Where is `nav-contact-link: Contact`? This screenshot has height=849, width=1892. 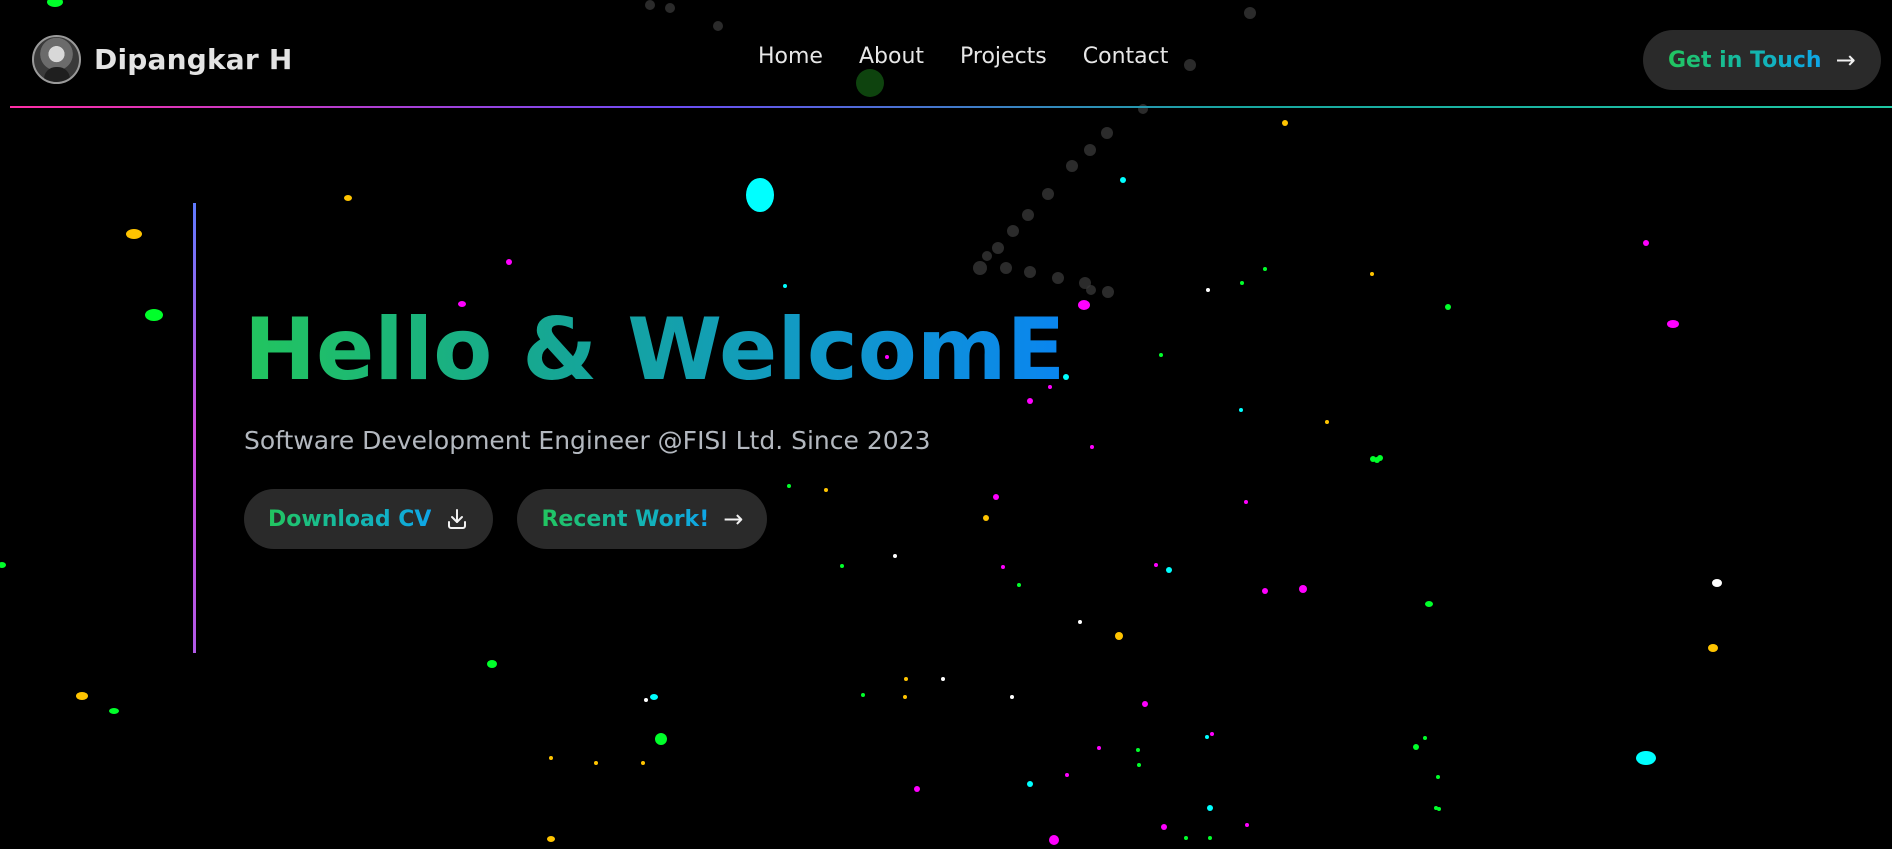
nav-contact-link: Contact is located at coordinates (1126, 56).